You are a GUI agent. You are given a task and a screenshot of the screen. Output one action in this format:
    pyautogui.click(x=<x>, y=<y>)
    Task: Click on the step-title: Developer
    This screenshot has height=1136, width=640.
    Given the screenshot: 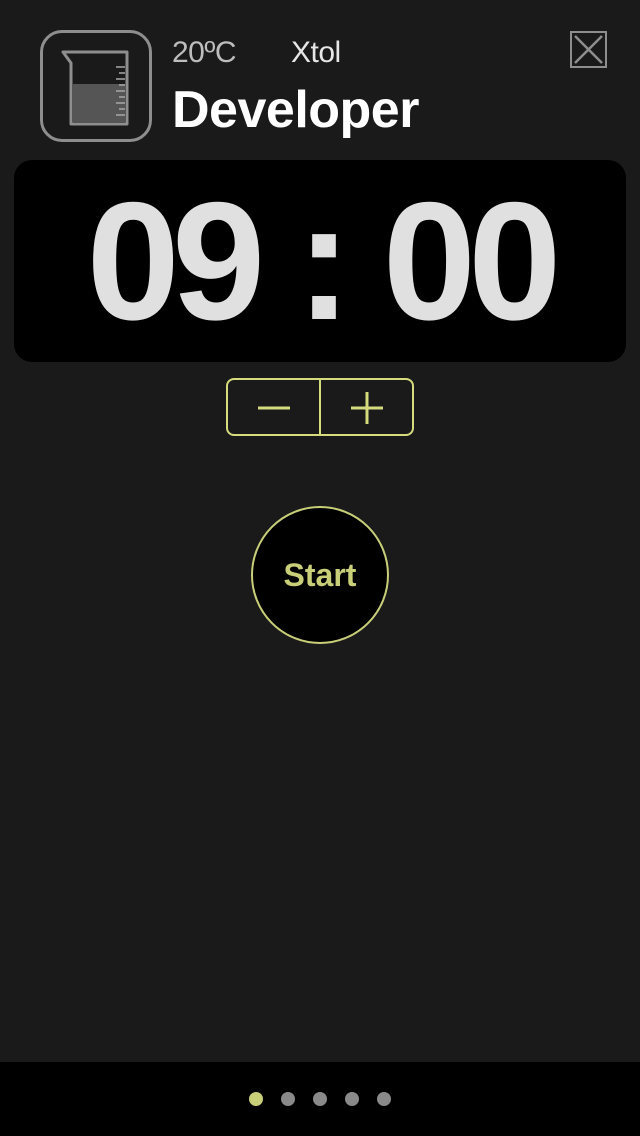 What is the action you would take?
    pyautogui.click(x=295, y=110)
    